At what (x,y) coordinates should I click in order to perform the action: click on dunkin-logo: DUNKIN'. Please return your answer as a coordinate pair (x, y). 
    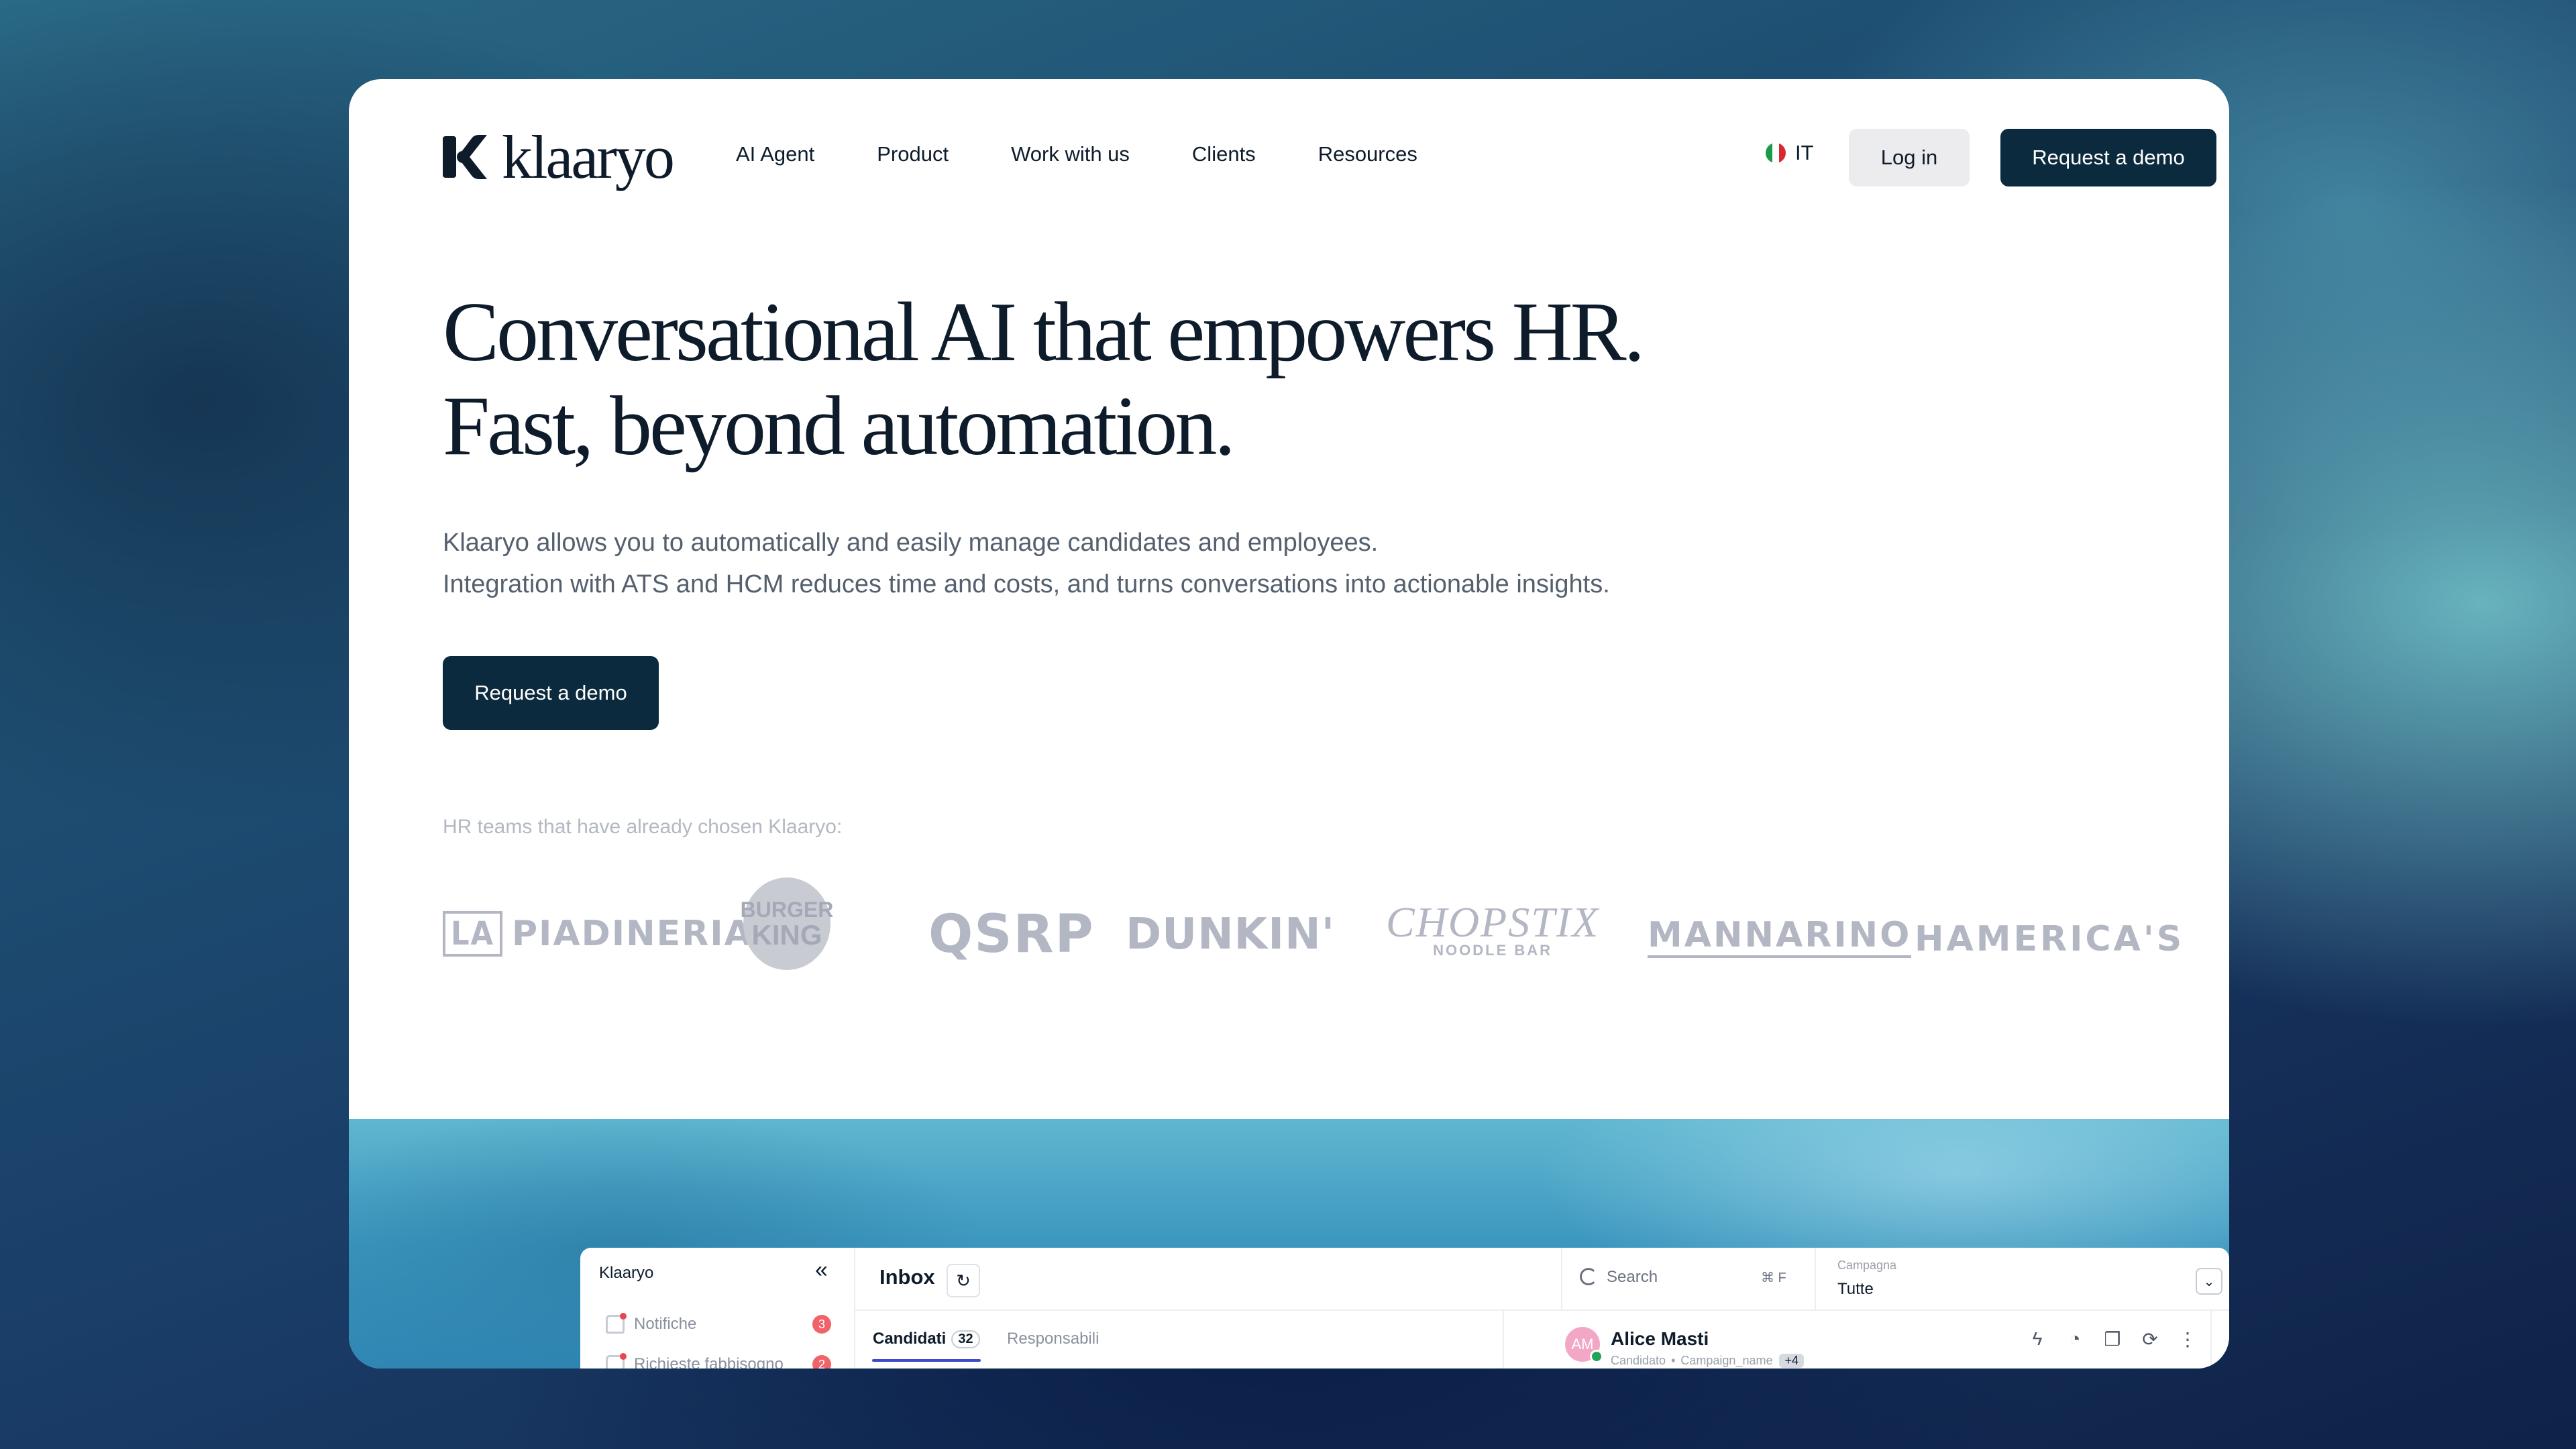
    Looking at the image, I should click on (1231, 934).